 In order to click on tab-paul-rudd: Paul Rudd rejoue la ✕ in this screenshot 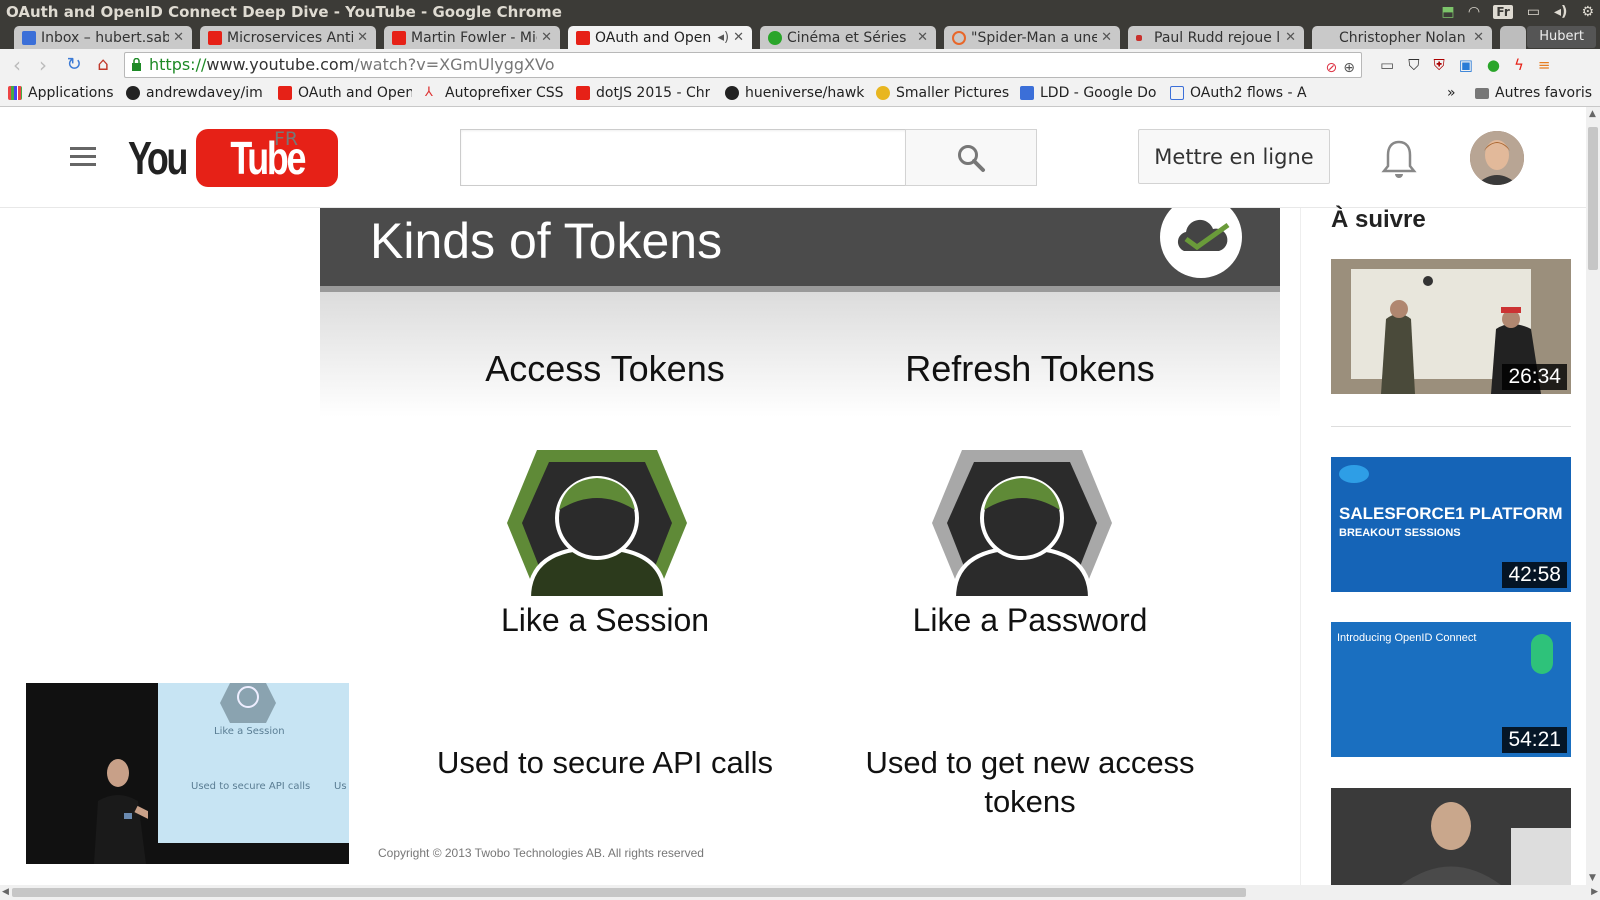, I will do `click(1216, 37)`.